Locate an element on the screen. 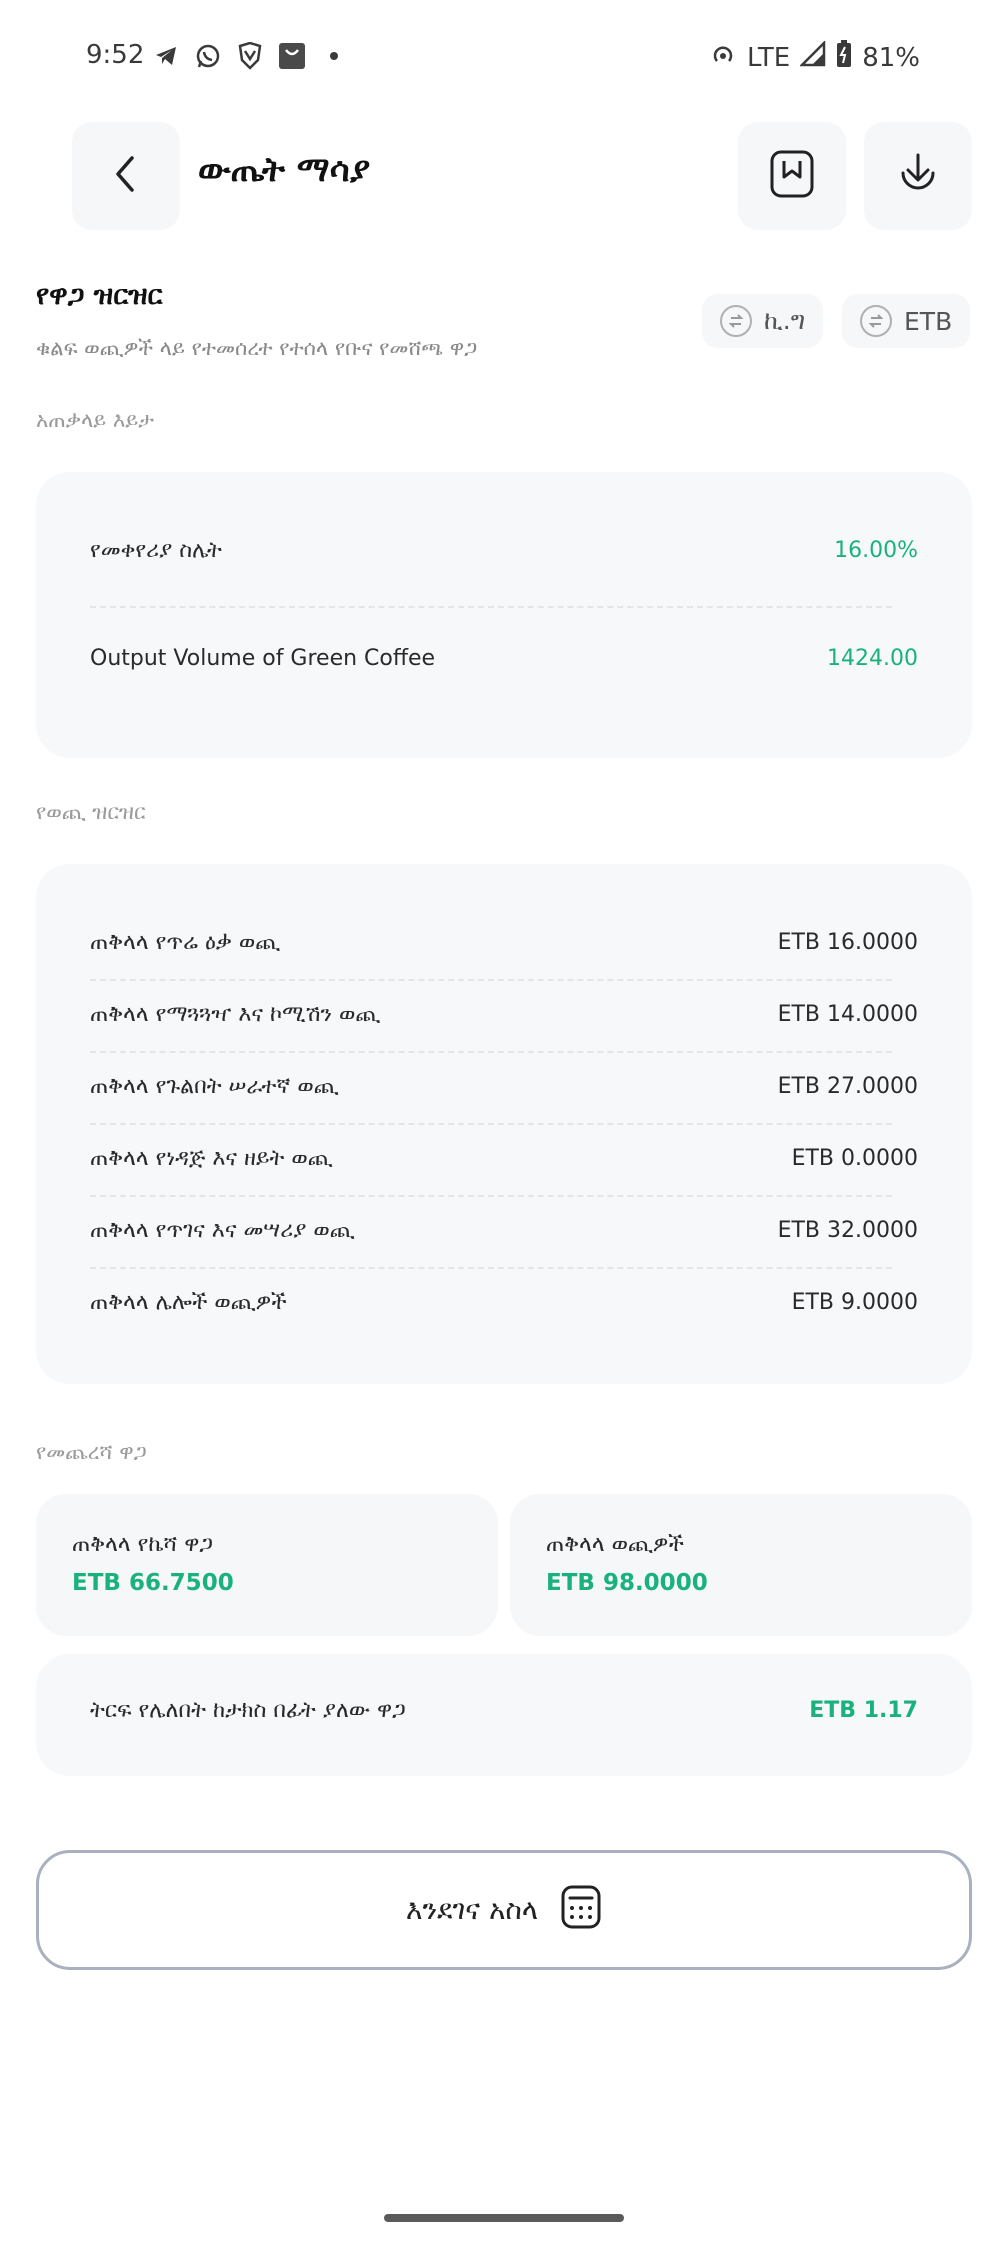 This screenshot has height=2244, width=1008. more-notifications-dot is located at coordinates (334, 56).